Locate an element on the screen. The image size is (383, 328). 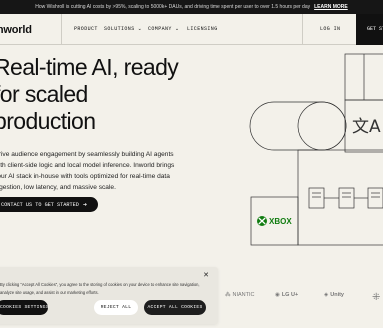
xbox-label: XBOX is located at coordinates (280, 221).